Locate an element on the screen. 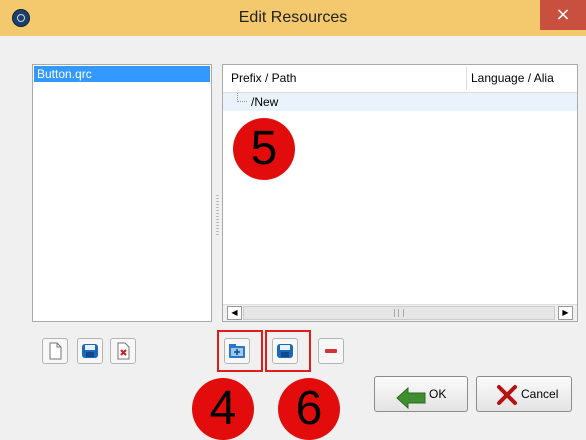 This screenshot has height=440, width=586. ok-button: OK is located at coordinates (421, 394).